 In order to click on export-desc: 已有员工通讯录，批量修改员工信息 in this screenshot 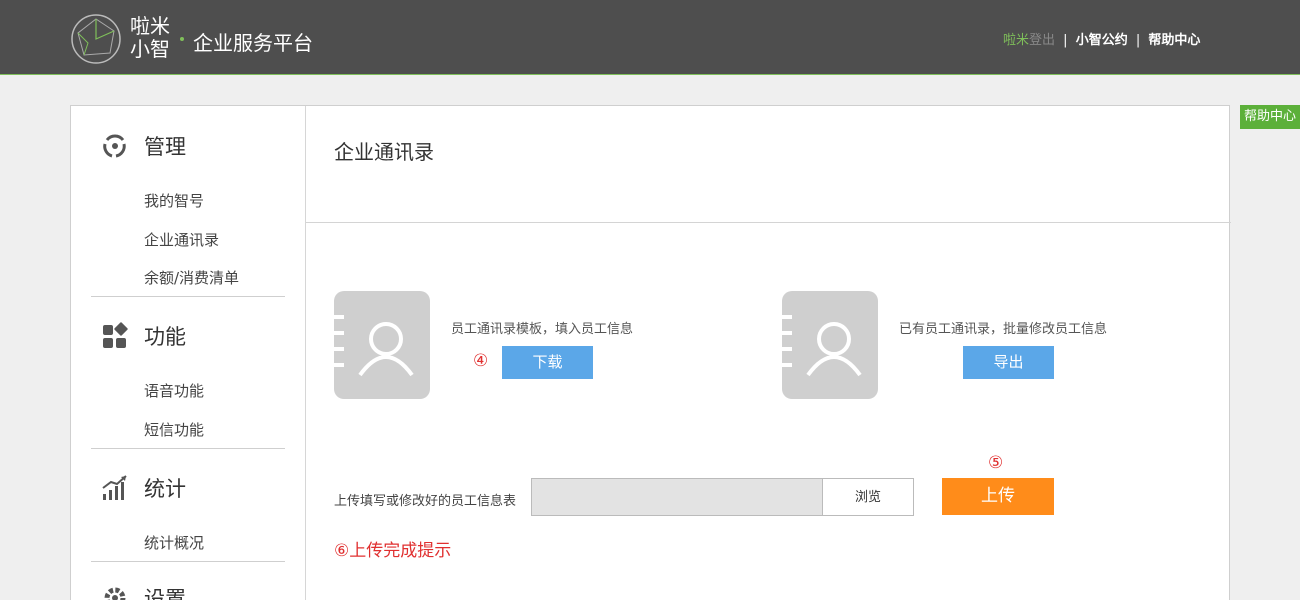, I will do `click(1003, 329)`.